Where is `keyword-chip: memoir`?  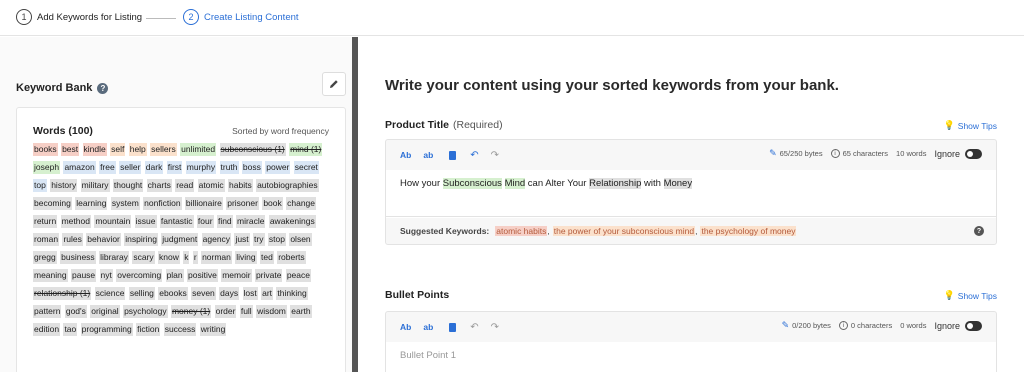 keyword-chip: memoir is located at coordinates (236, 275).